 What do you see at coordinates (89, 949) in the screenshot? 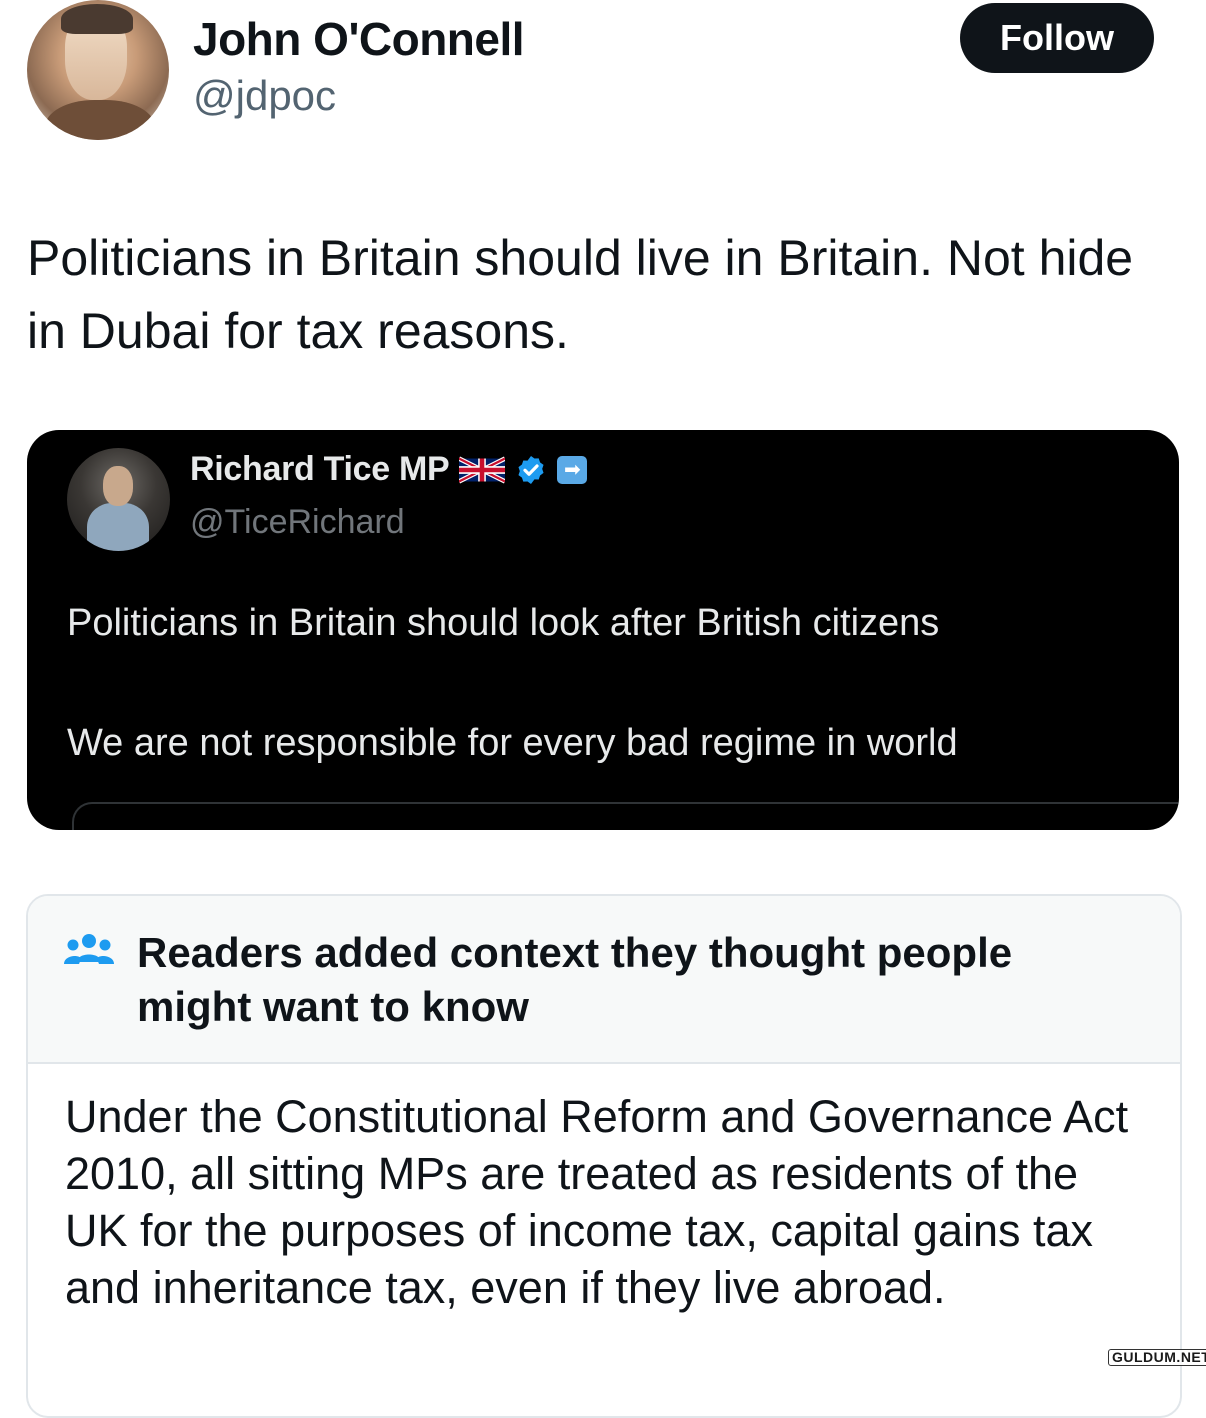
I see `people-icon` at bounding box center [89, 949].